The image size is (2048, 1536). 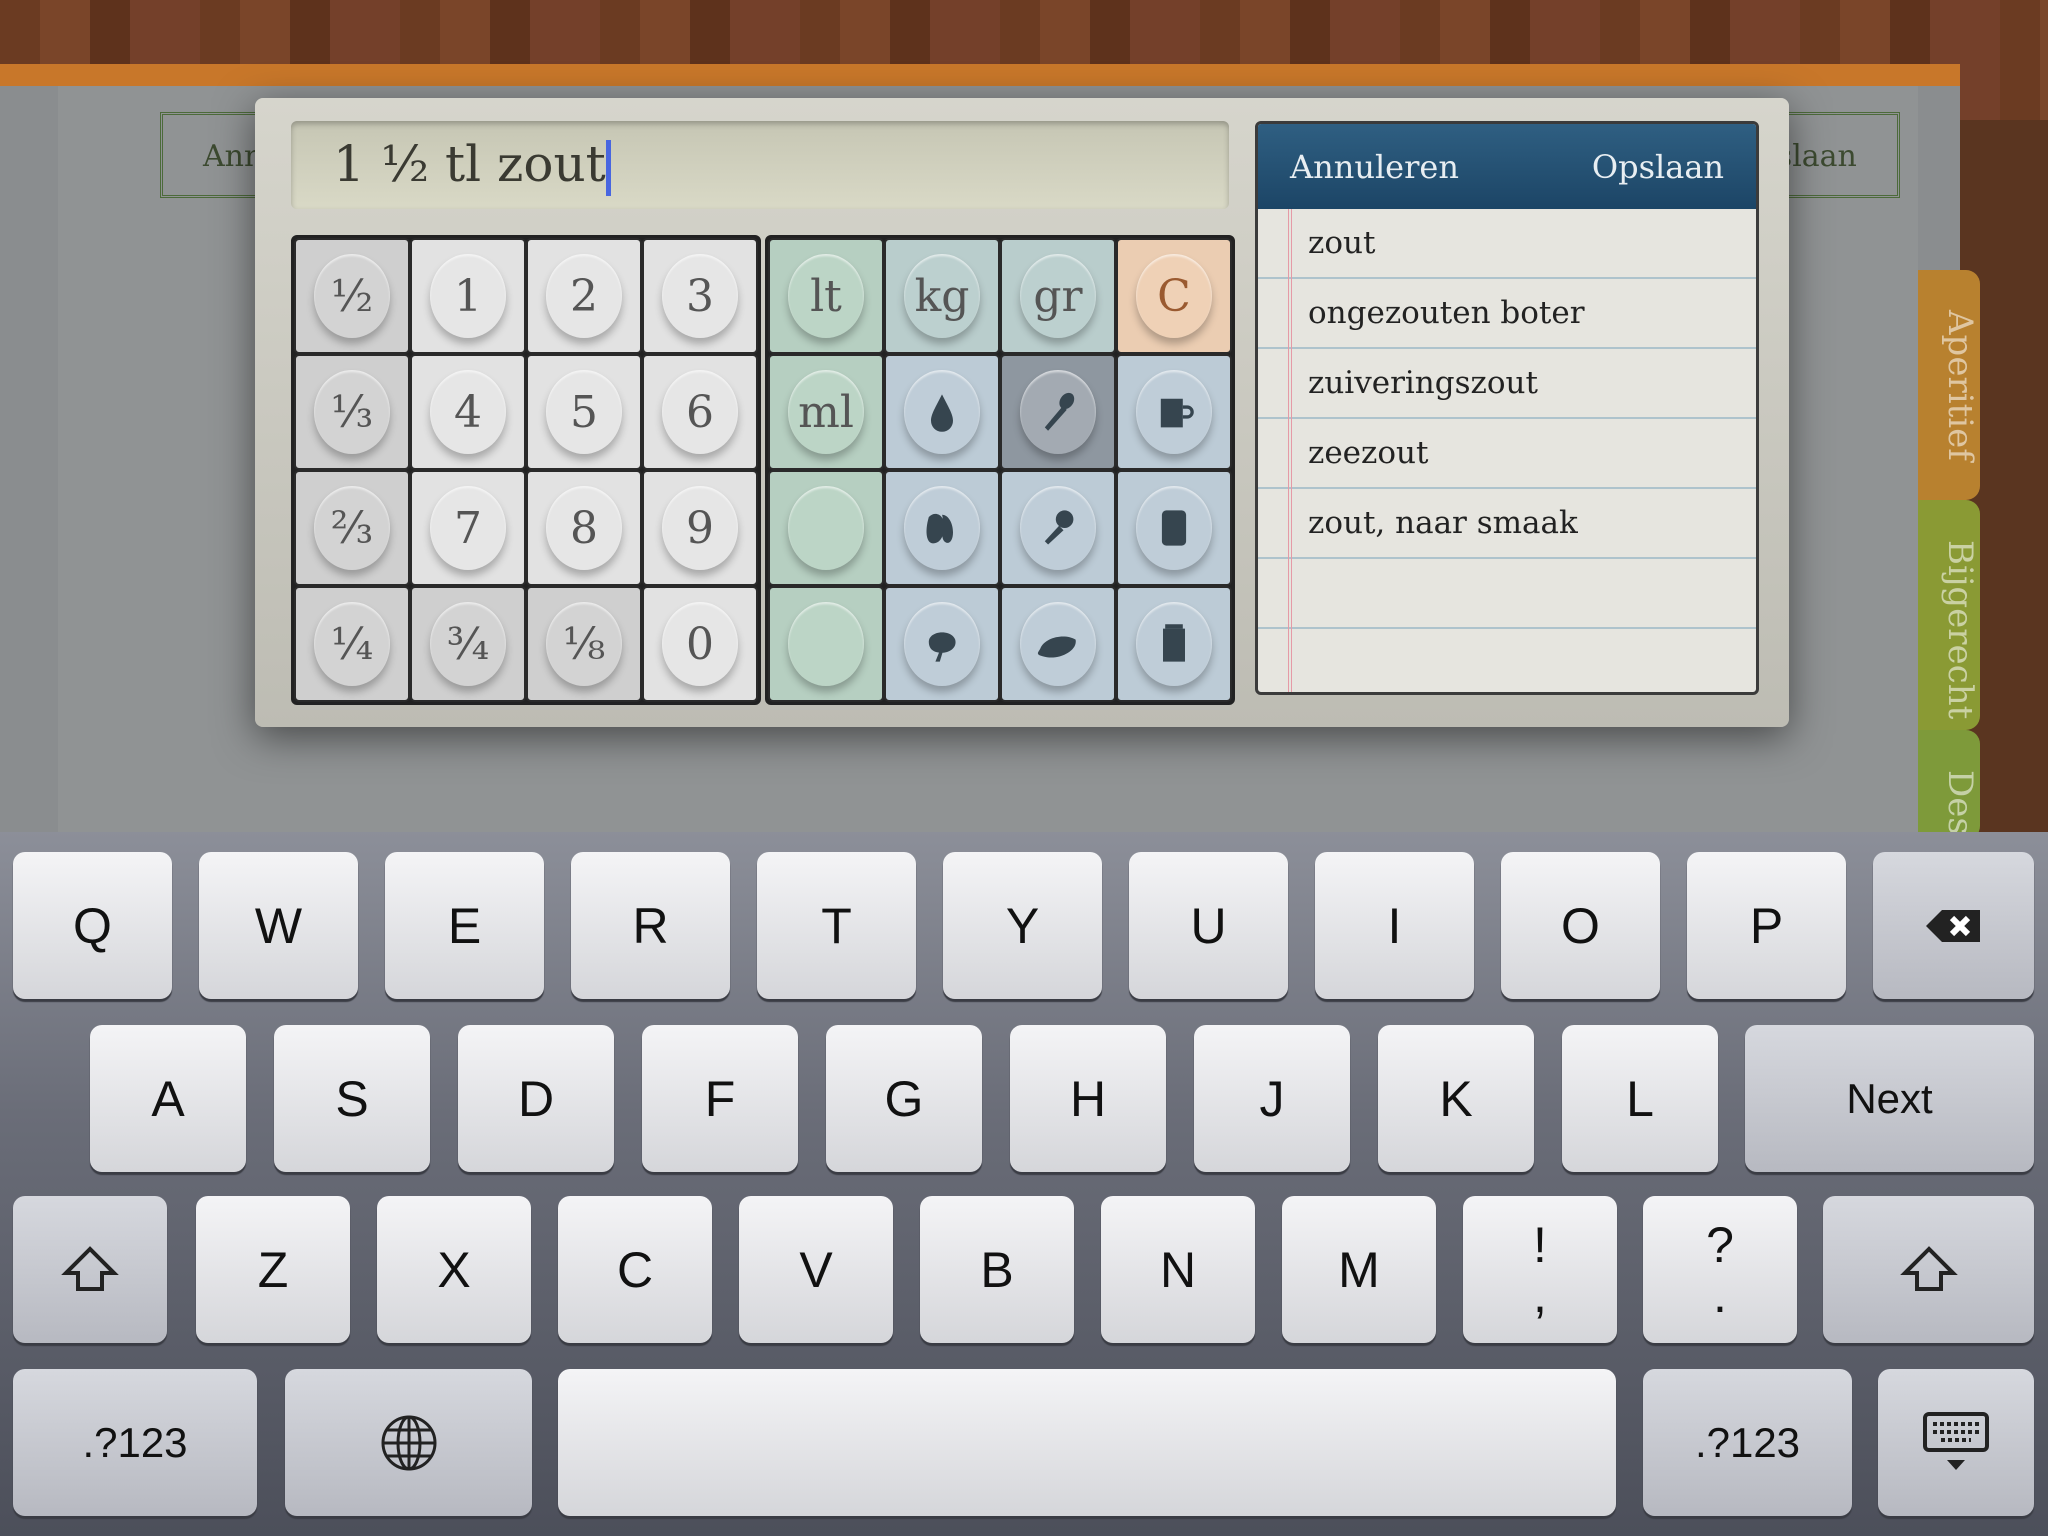 What do you see at coordinates (468, 412) in the screenshot?
I see `number-key: 4` at bounding box center [468, 412].